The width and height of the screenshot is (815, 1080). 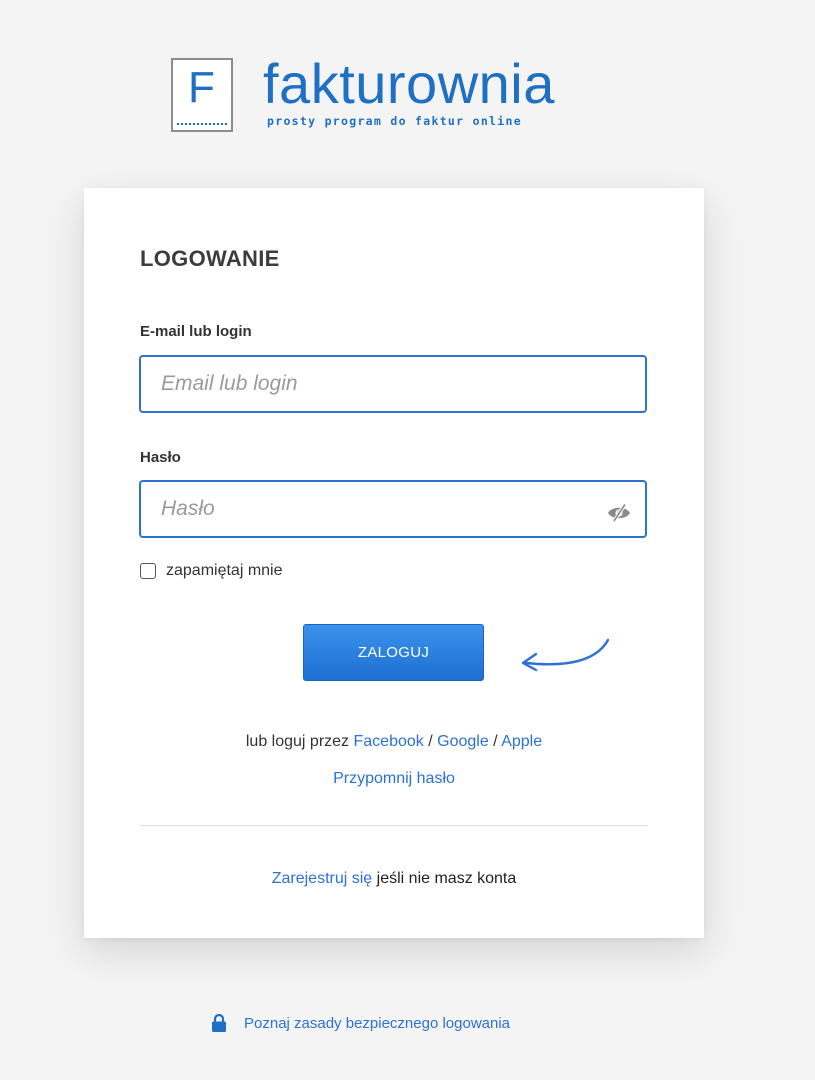 What do you see at coordinates (210, 258) in the screenshot?
I see `login-title: LOGOWANIE` at bounding box center [210, 258].